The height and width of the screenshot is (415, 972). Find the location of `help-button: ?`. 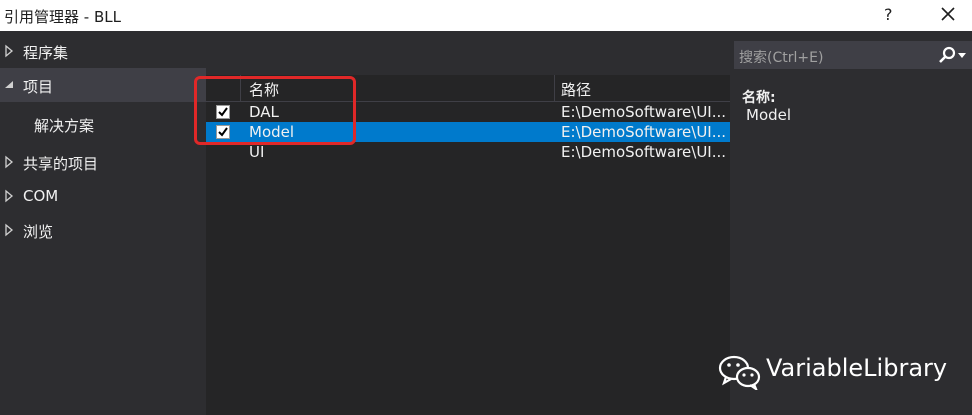

help-button: ? is located at coordinates (888, 14).